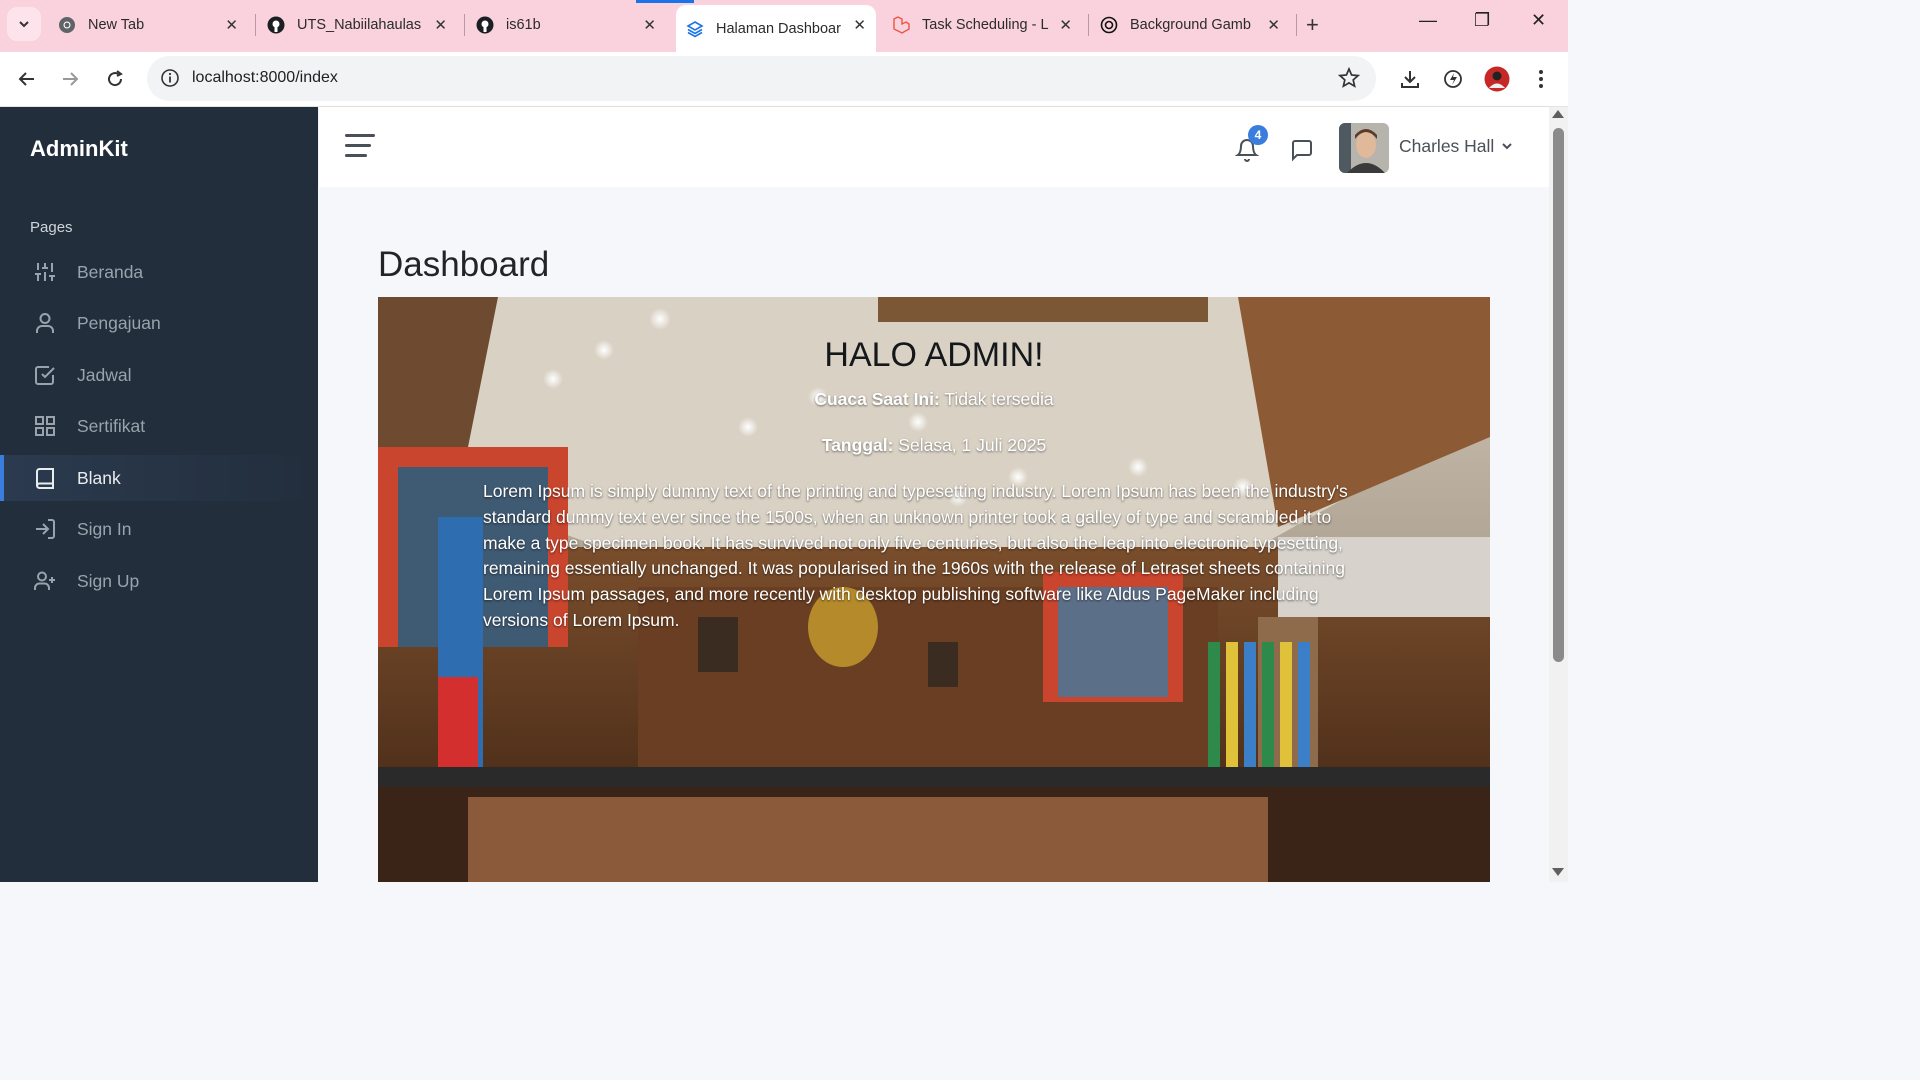 The image size is (1920, 1080). What do you see at coordinates (566, 25) in the screenshot?
I see `tab-is61b: is61b ✕` at bounding box center [566, 25].